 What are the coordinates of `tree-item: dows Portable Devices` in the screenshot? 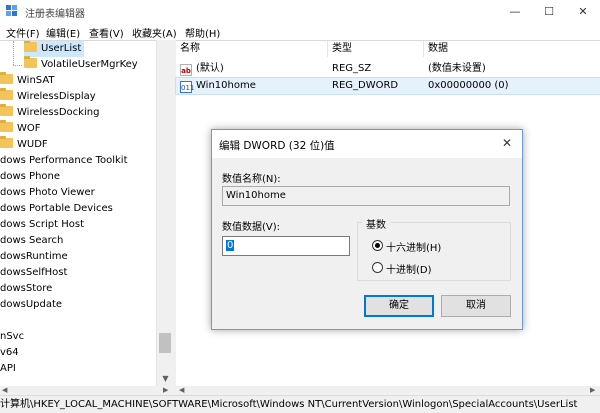 It's located at (56, 209).